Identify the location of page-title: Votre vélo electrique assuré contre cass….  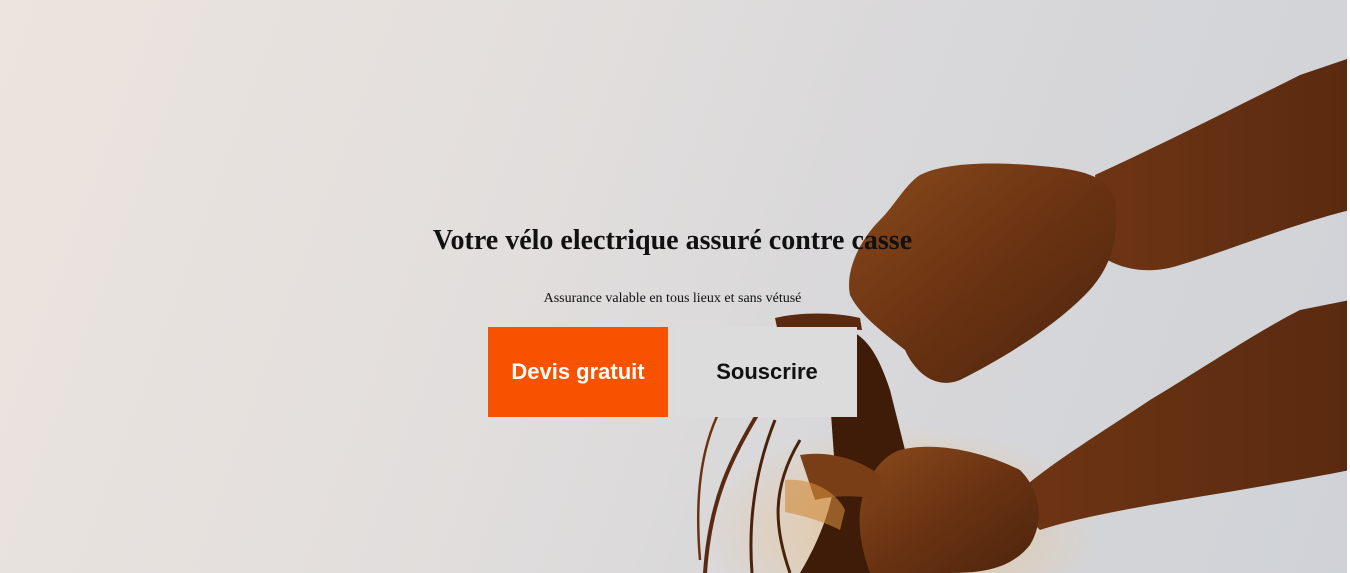
(672, 240).